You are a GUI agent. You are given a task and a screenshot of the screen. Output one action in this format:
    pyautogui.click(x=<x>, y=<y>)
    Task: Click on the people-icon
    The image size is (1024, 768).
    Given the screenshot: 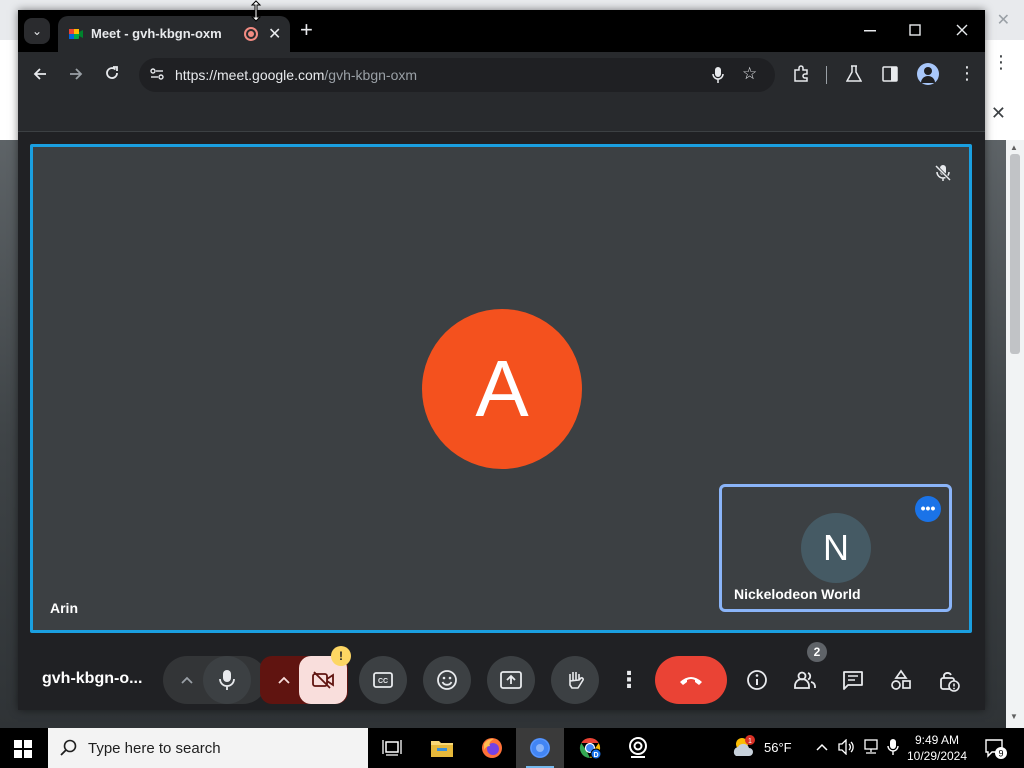 What is the action you would take?
    pyautogui.click(x=805, y=680)
    